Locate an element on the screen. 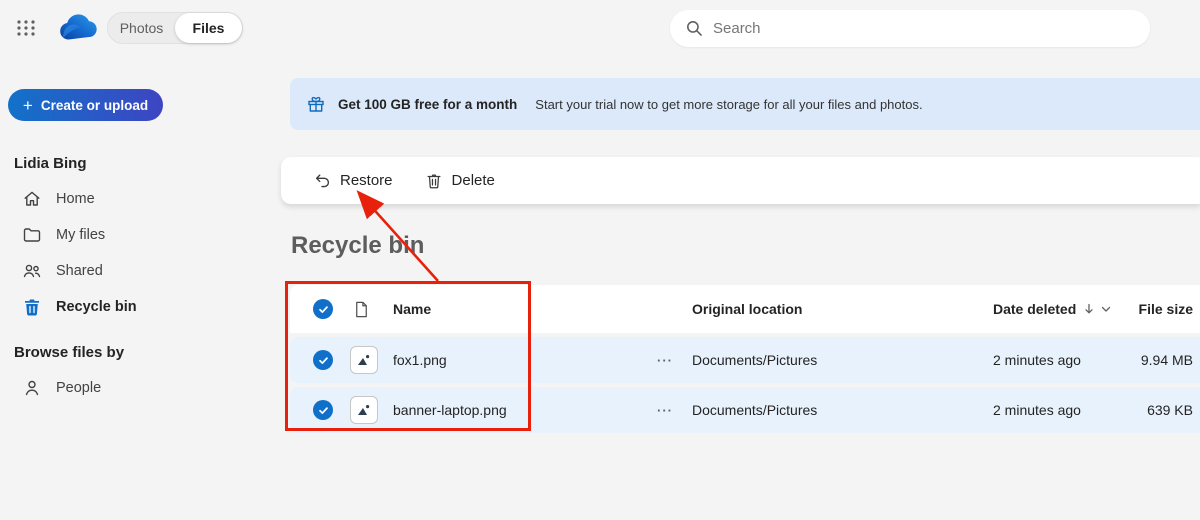  create-or-upload-label: Create or upload is located at coordinates (94, 105).